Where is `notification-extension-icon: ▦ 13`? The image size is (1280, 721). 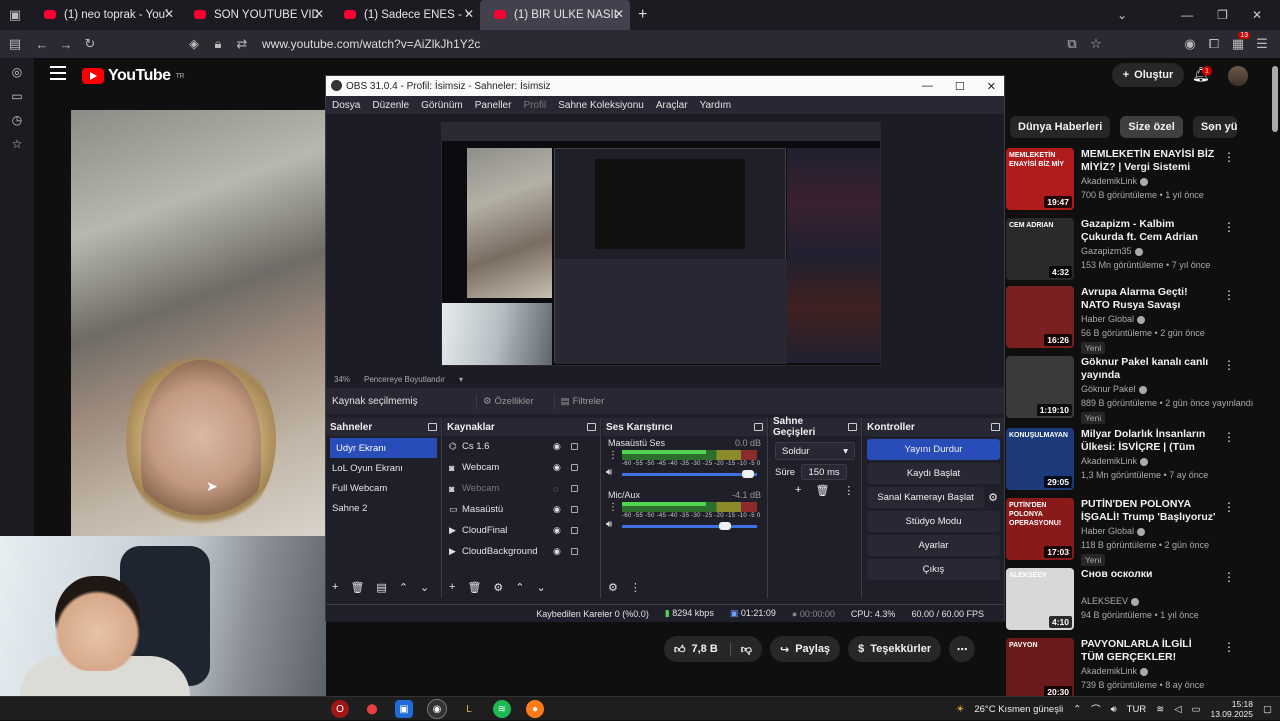
notification-extension-icon: ▦ 13 is located at coordinates (1238, 44).